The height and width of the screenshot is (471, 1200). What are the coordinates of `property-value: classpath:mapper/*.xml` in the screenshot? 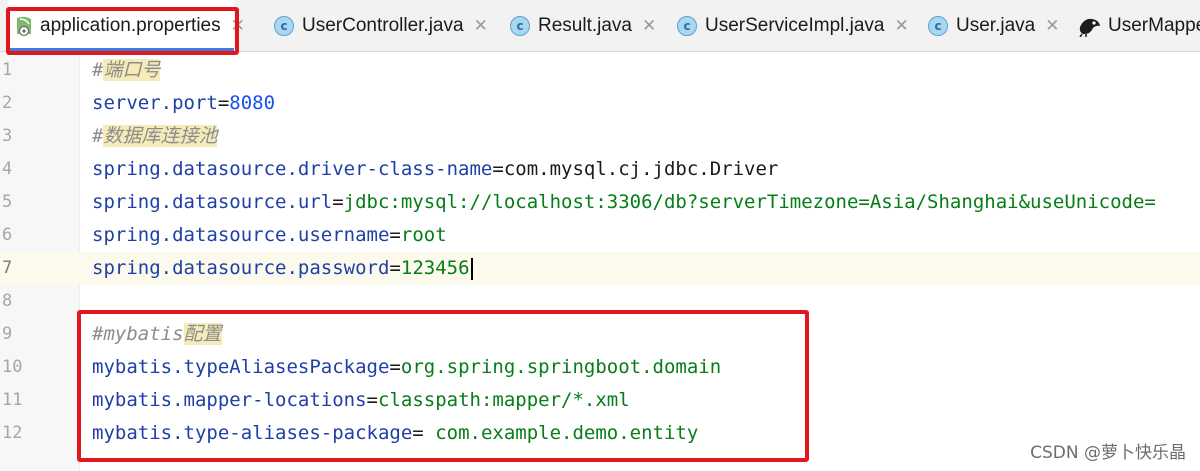 It's located at (504, 400).